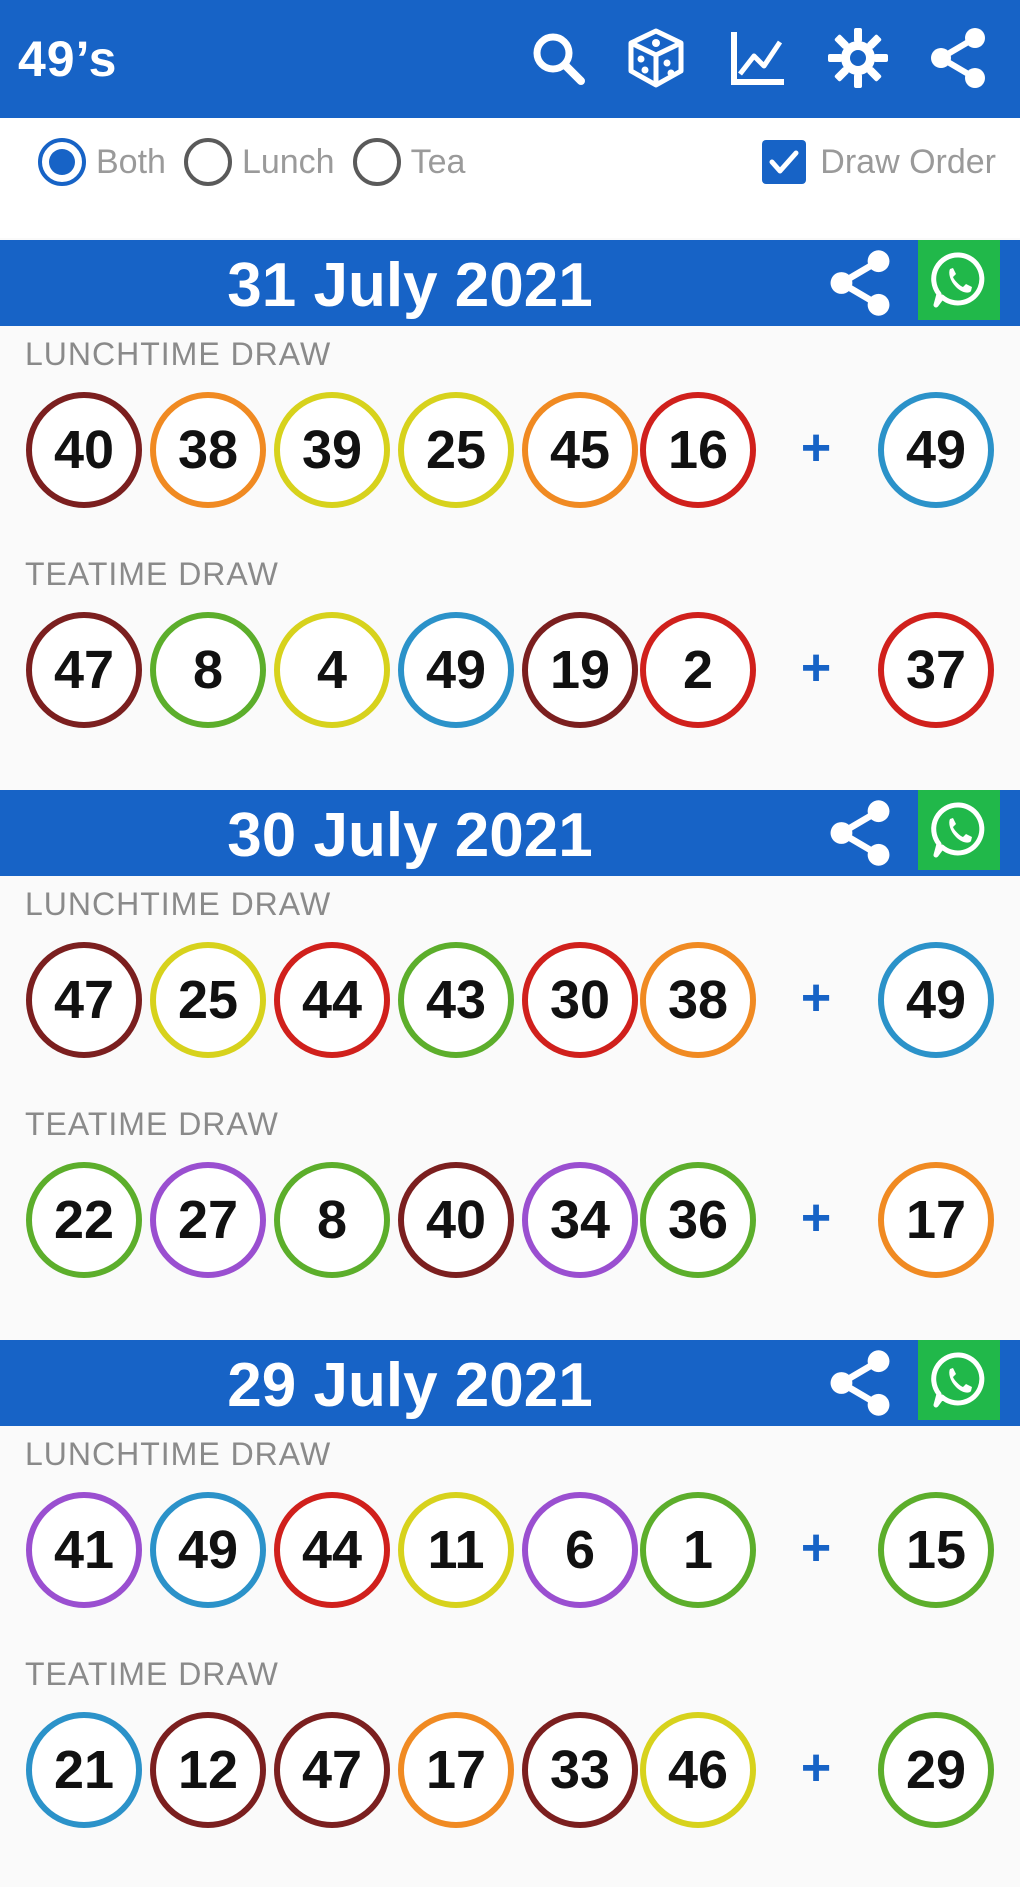 This screenshot has width=1020, height=1887. Describe the element at coordinates (936, 1770) in the screenshot. I see `bonus-ball: 29` at that location.